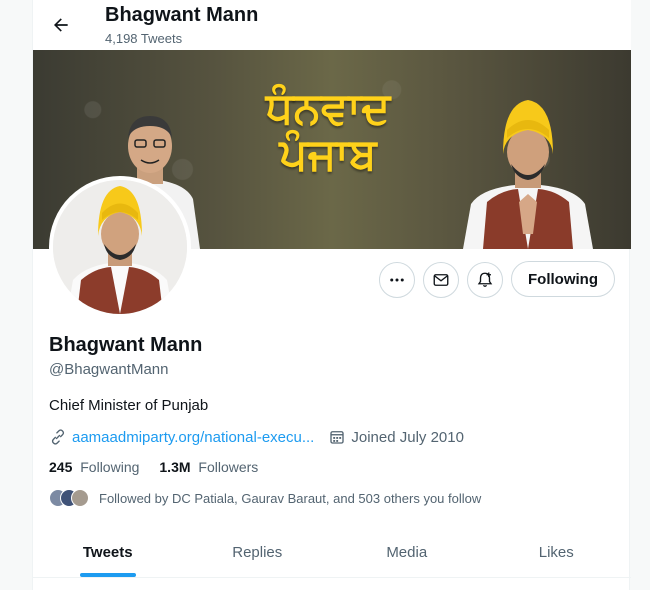  What do you see at coordinates (175, 467) in the screenshot?
I see `followers-count: 1.3M` at bounding box center [175, 467].